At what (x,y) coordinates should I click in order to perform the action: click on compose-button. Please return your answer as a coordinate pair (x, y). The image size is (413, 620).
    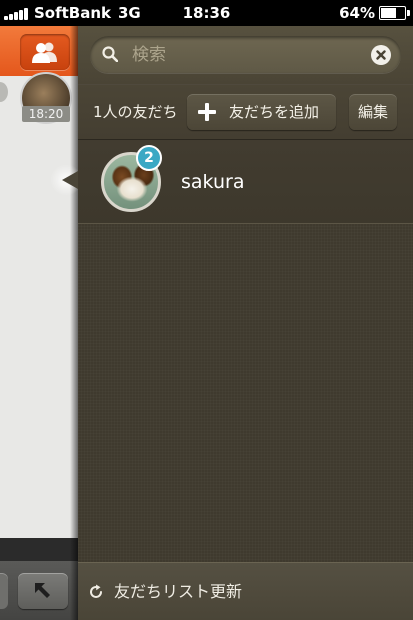
    Looking at the image, I should click on (43, 591).